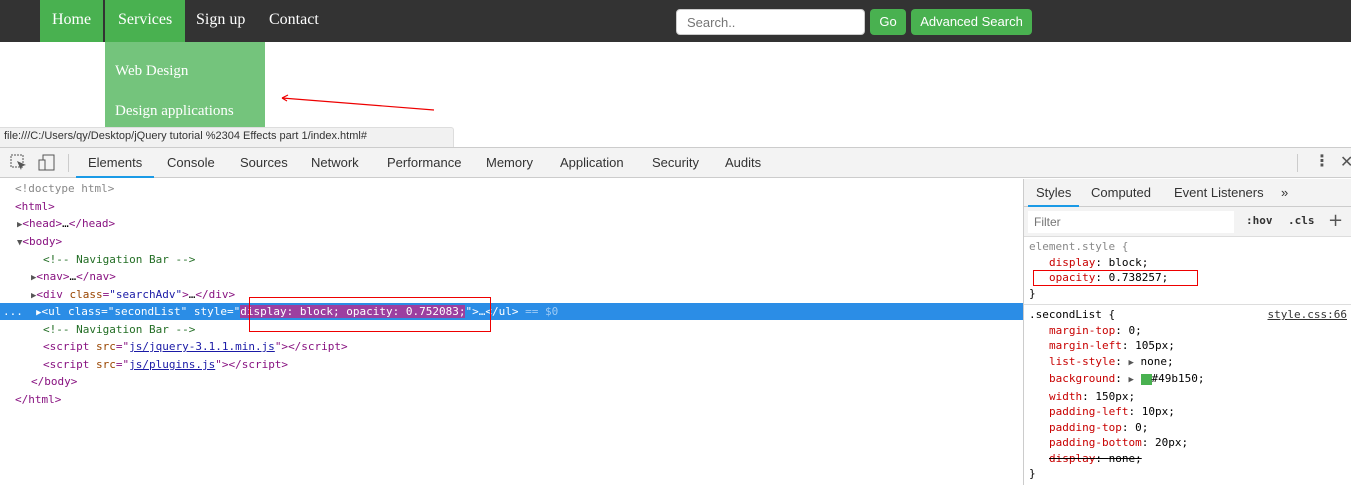 This screenshot has height=485, width=1351. What do you see at coordinates (1187, 428) in the screenshot?
I see `style-property: padding-top: 0;` at bounding box center [1187, 428].